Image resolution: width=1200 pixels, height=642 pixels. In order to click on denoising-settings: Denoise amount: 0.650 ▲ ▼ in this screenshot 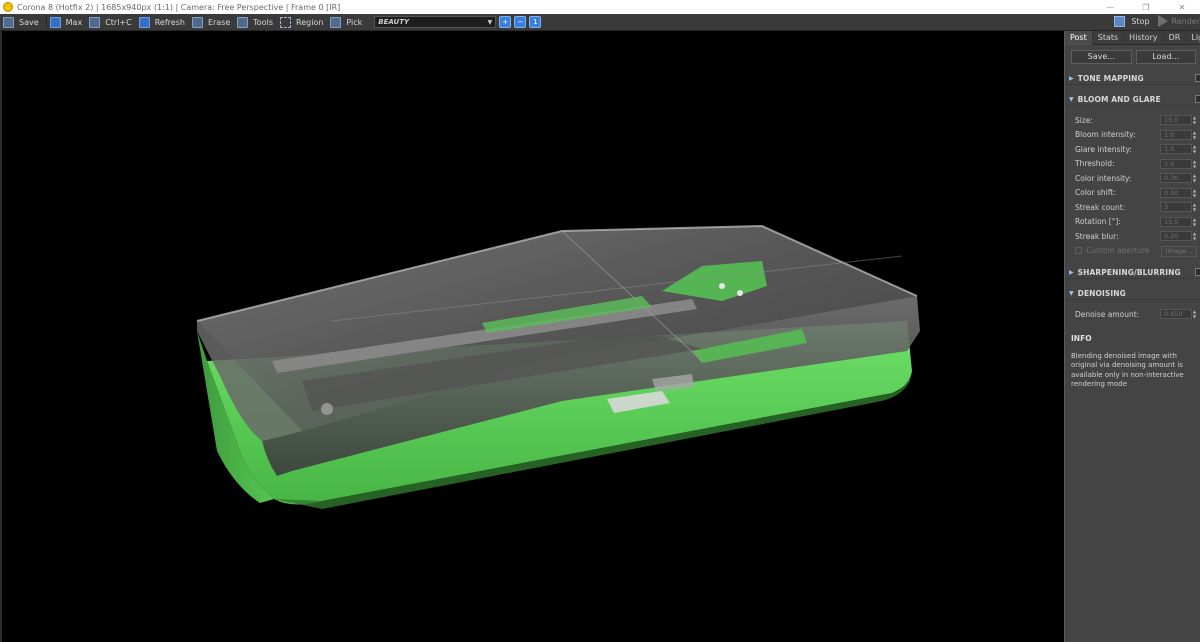, I will do `click(1132, 311)`.